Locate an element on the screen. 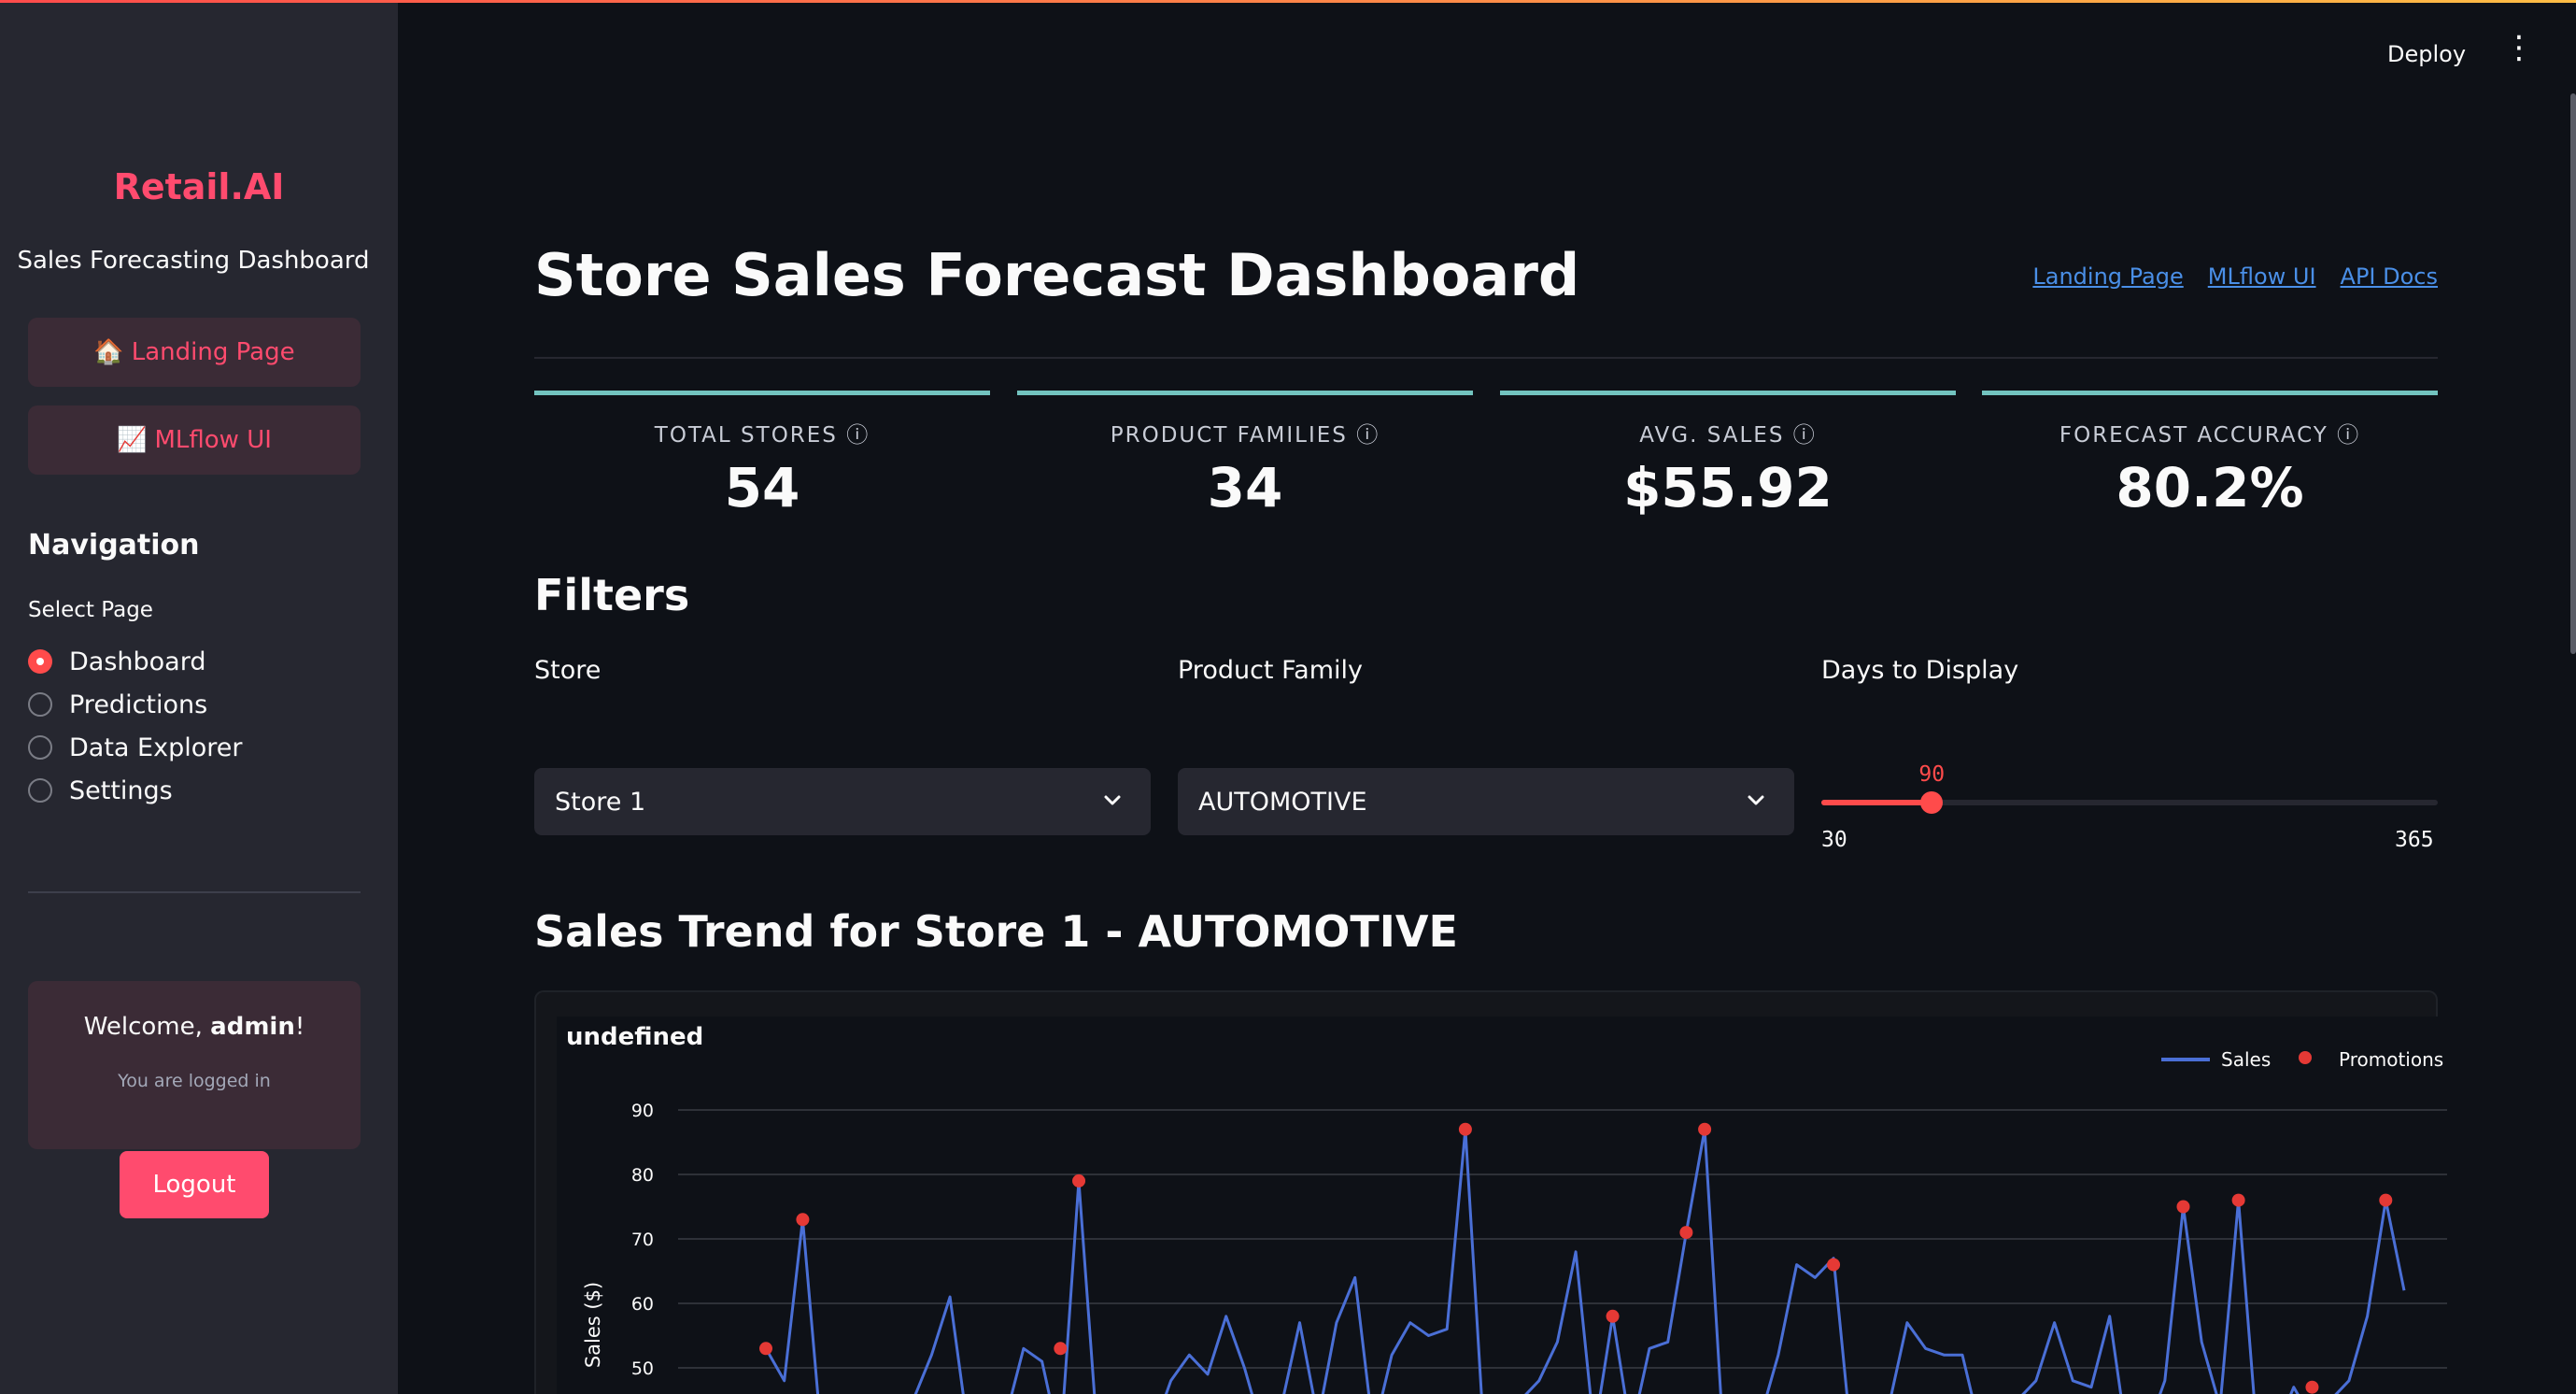 This screenshot has width=2576, height=1394. y-tick-label: 50 is located at coordinates (642, 1368).